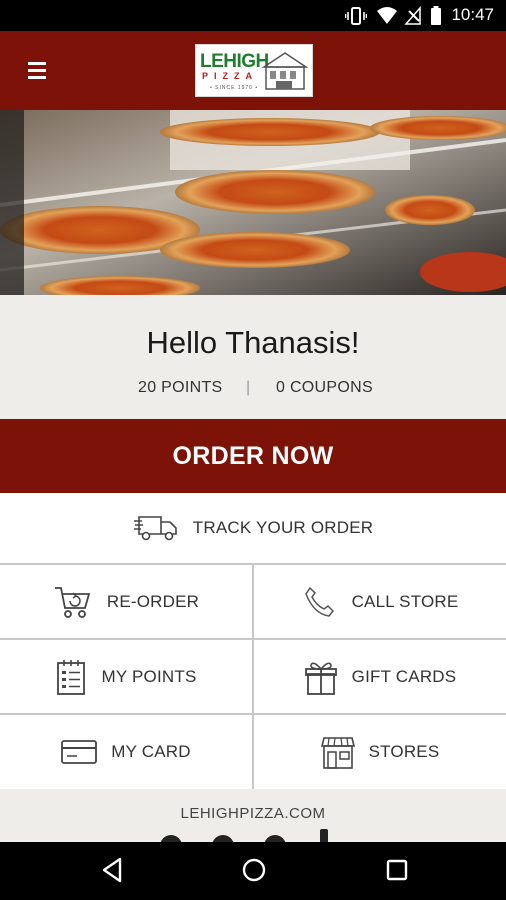  What do you see at coordinates (404, 676) in the screenshot?
I see `gift-cards-label: GIFT CARDS` at bounding box center [404, 676].